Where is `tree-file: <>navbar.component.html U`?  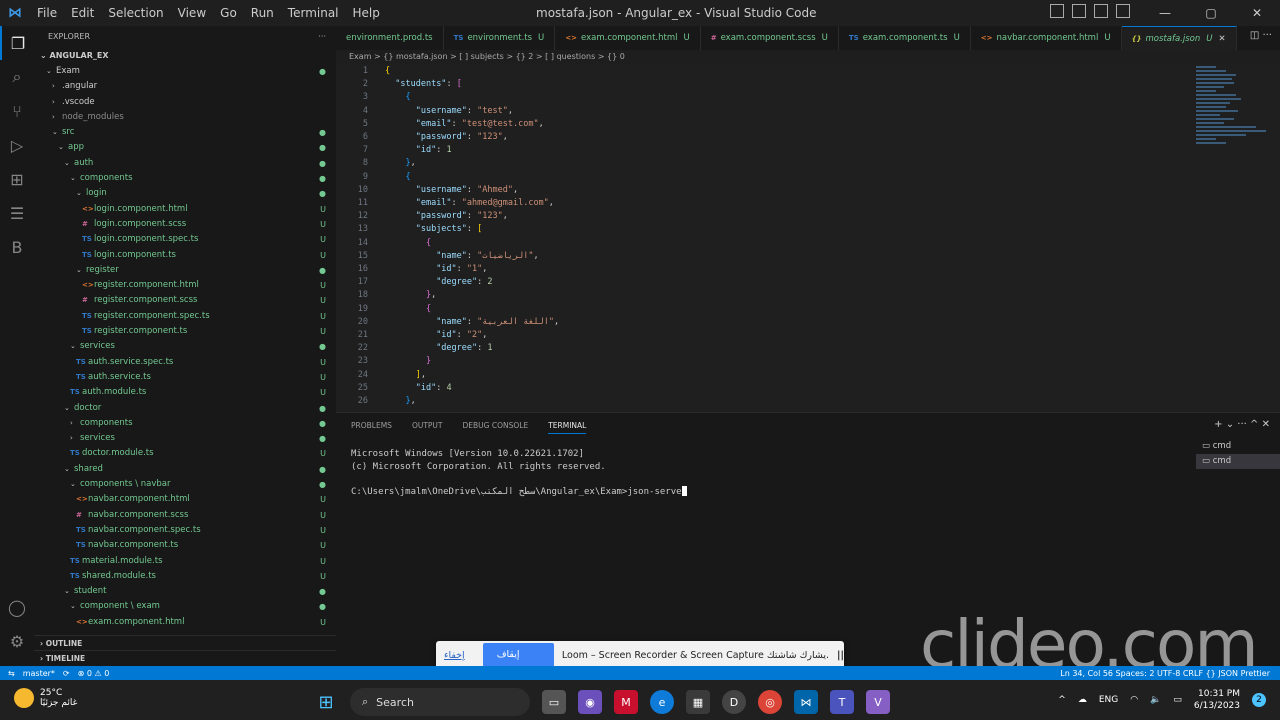
tree-file: <>navbar.component.html U is located at coordinates (185, 499).